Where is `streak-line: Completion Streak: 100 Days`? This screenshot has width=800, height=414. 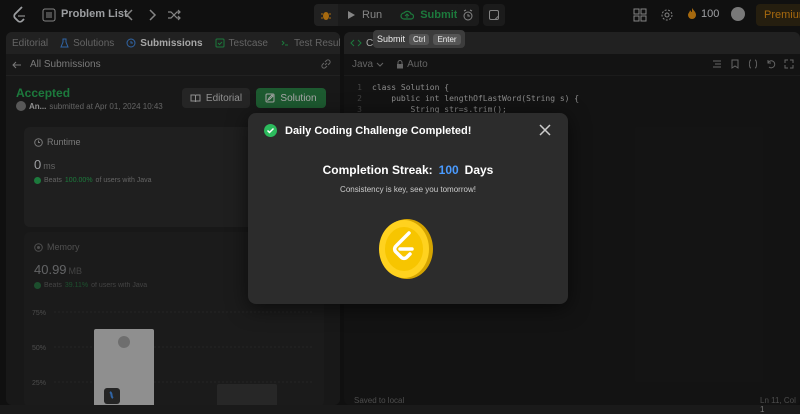
streak-line: Completion Streak: 100 Days is located at coordinates (408, 170).